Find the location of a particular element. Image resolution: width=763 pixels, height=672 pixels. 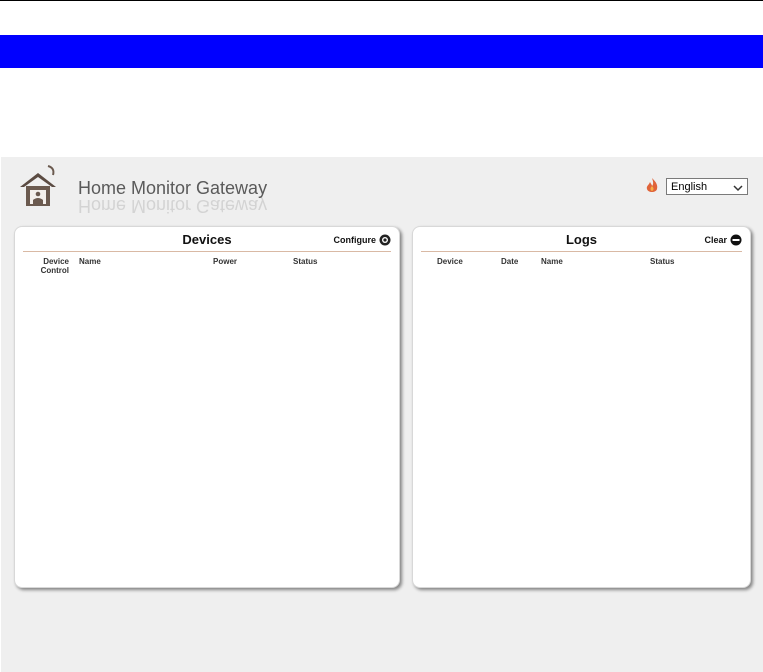

col-device-control: Device Control is located at coordinates (54, 266).